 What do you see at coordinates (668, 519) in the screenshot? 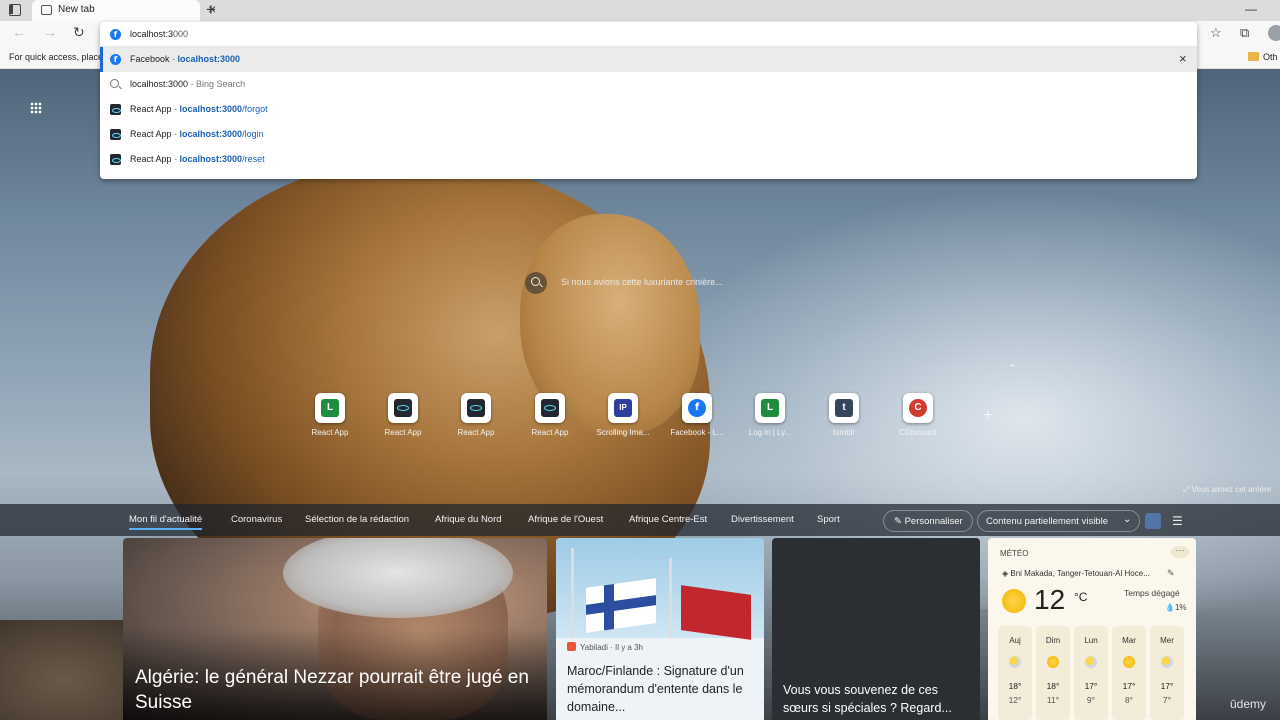
I see `news-tab: Afrique Centre-Est` at bounding box center [668, 519].